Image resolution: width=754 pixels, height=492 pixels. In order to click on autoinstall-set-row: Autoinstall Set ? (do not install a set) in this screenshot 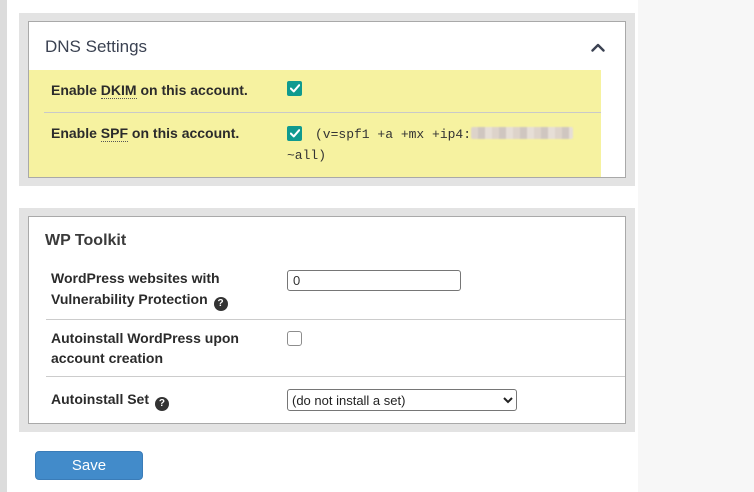, I will do `click(327, 400)`.